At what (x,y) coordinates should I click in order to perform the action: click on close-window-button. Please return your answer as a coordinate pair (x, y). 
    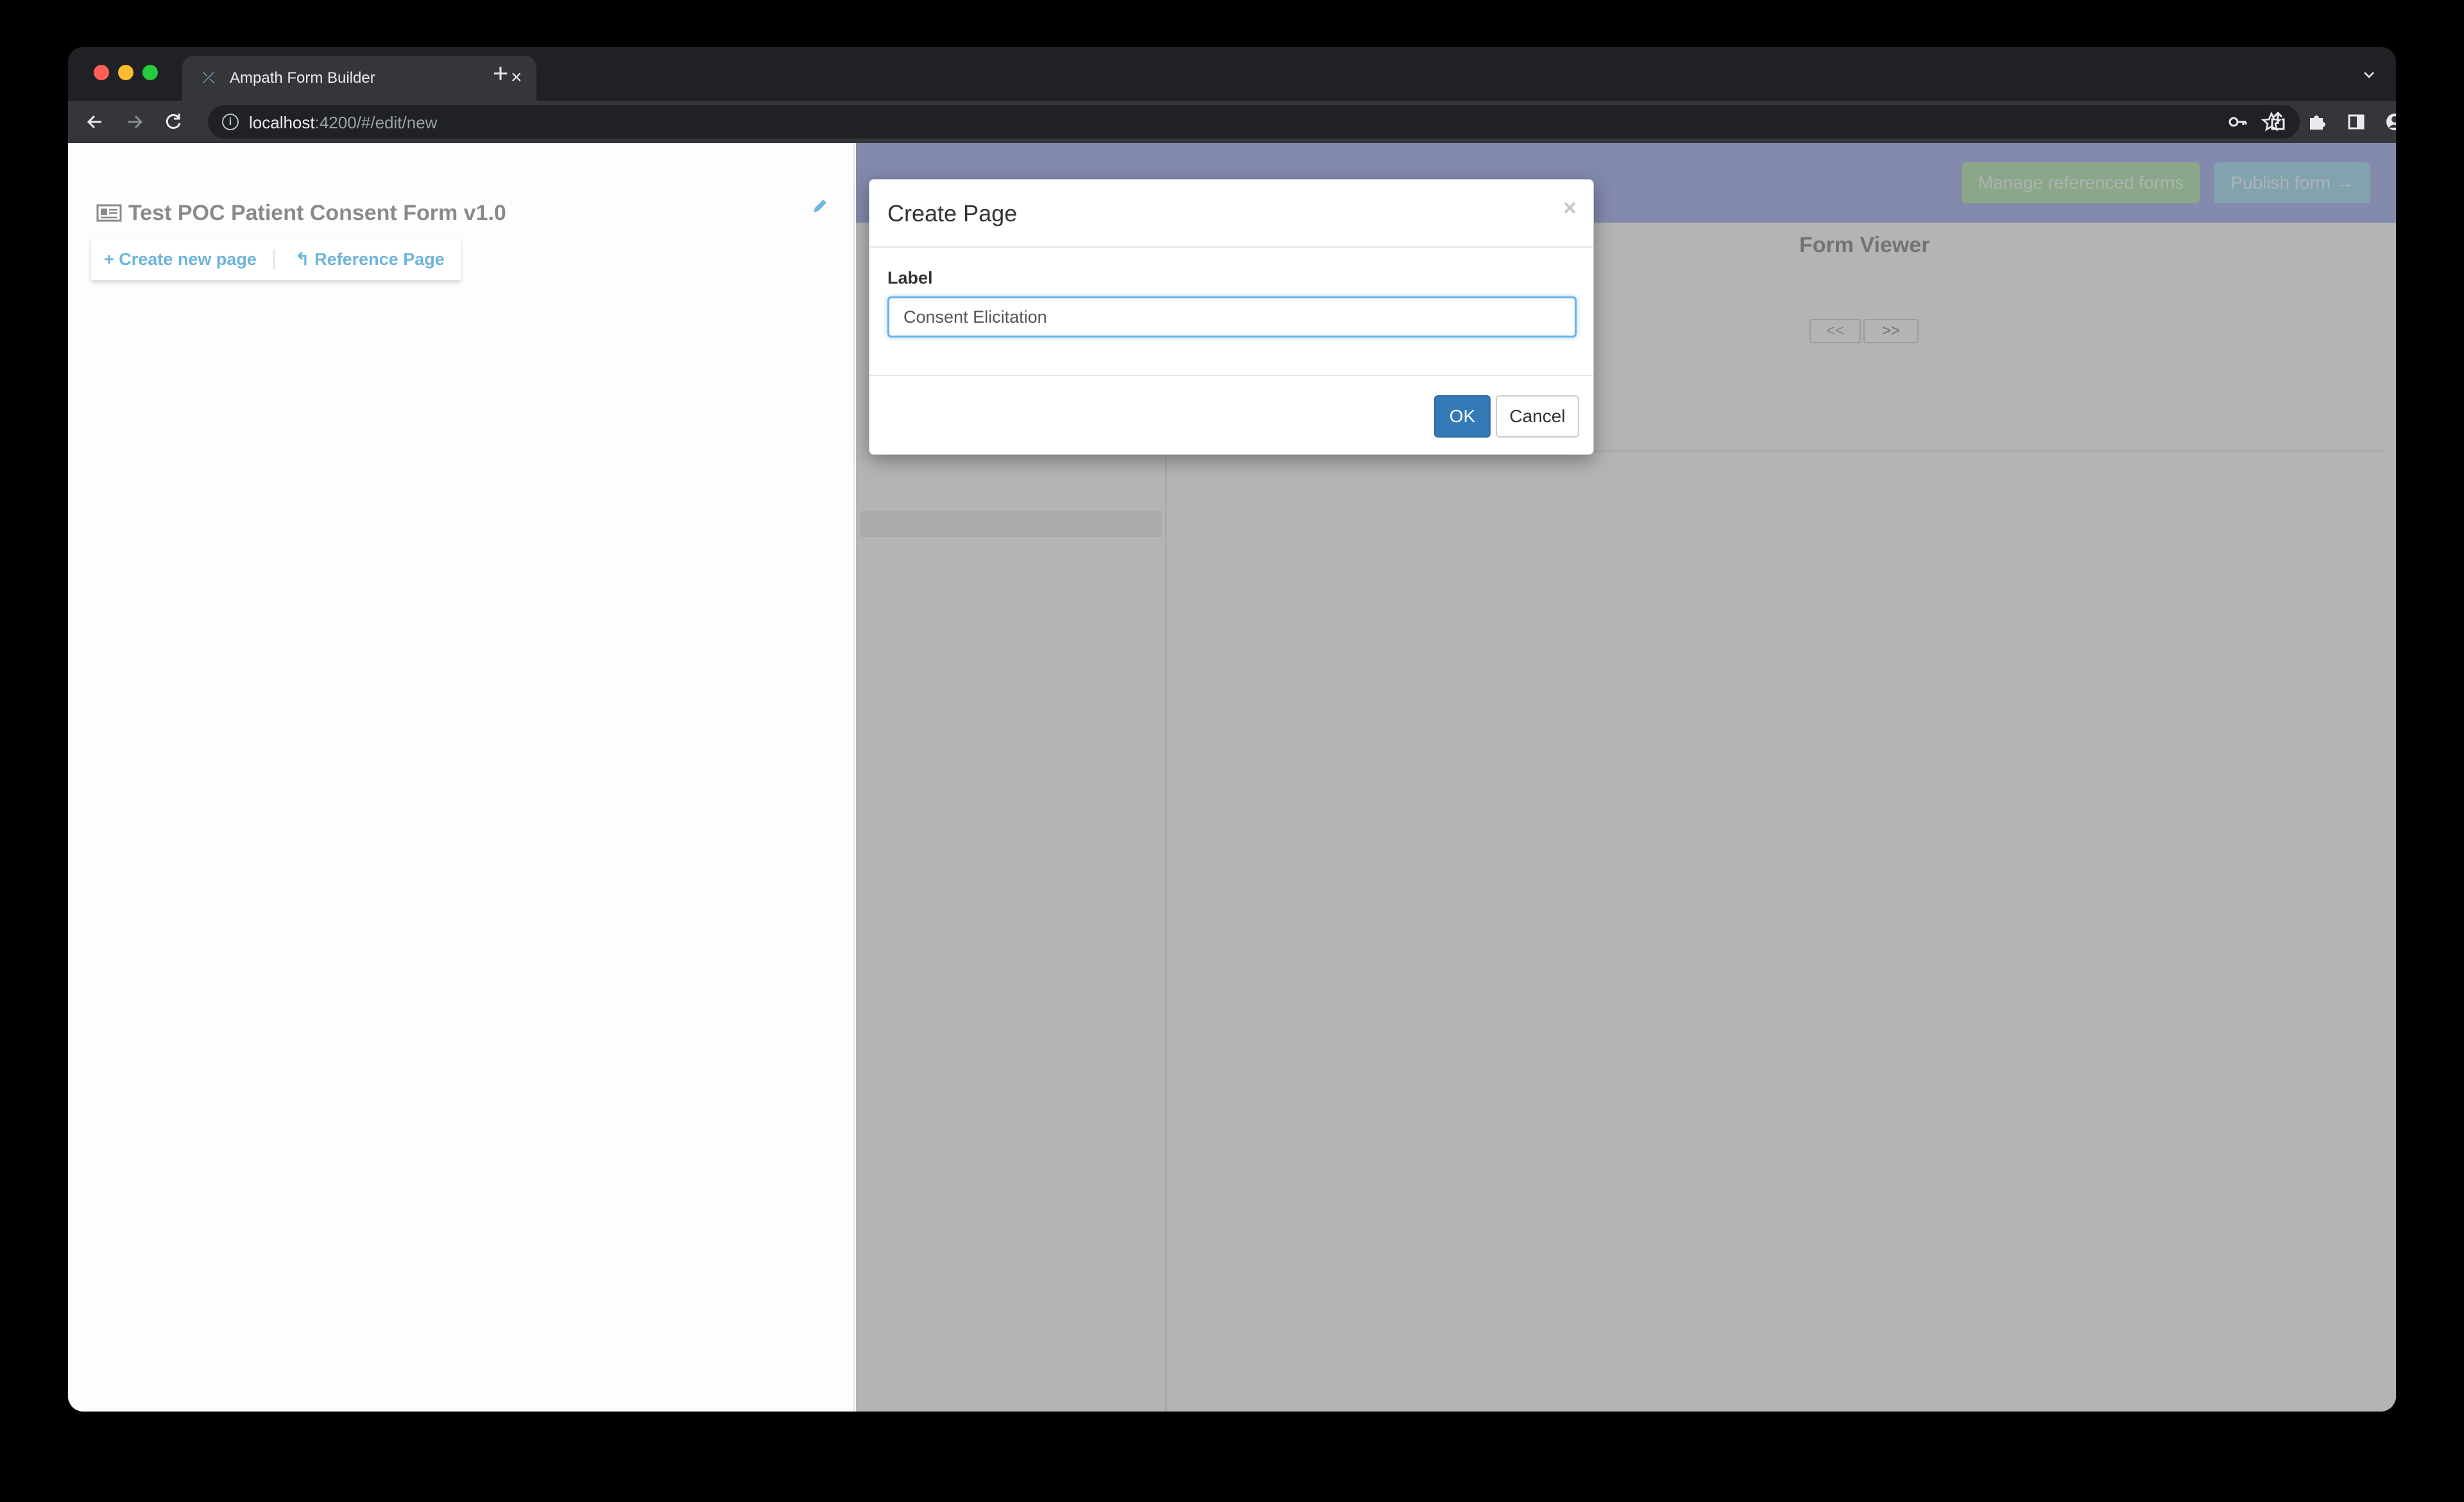
    Looking at the image, I should click on (102, 72).